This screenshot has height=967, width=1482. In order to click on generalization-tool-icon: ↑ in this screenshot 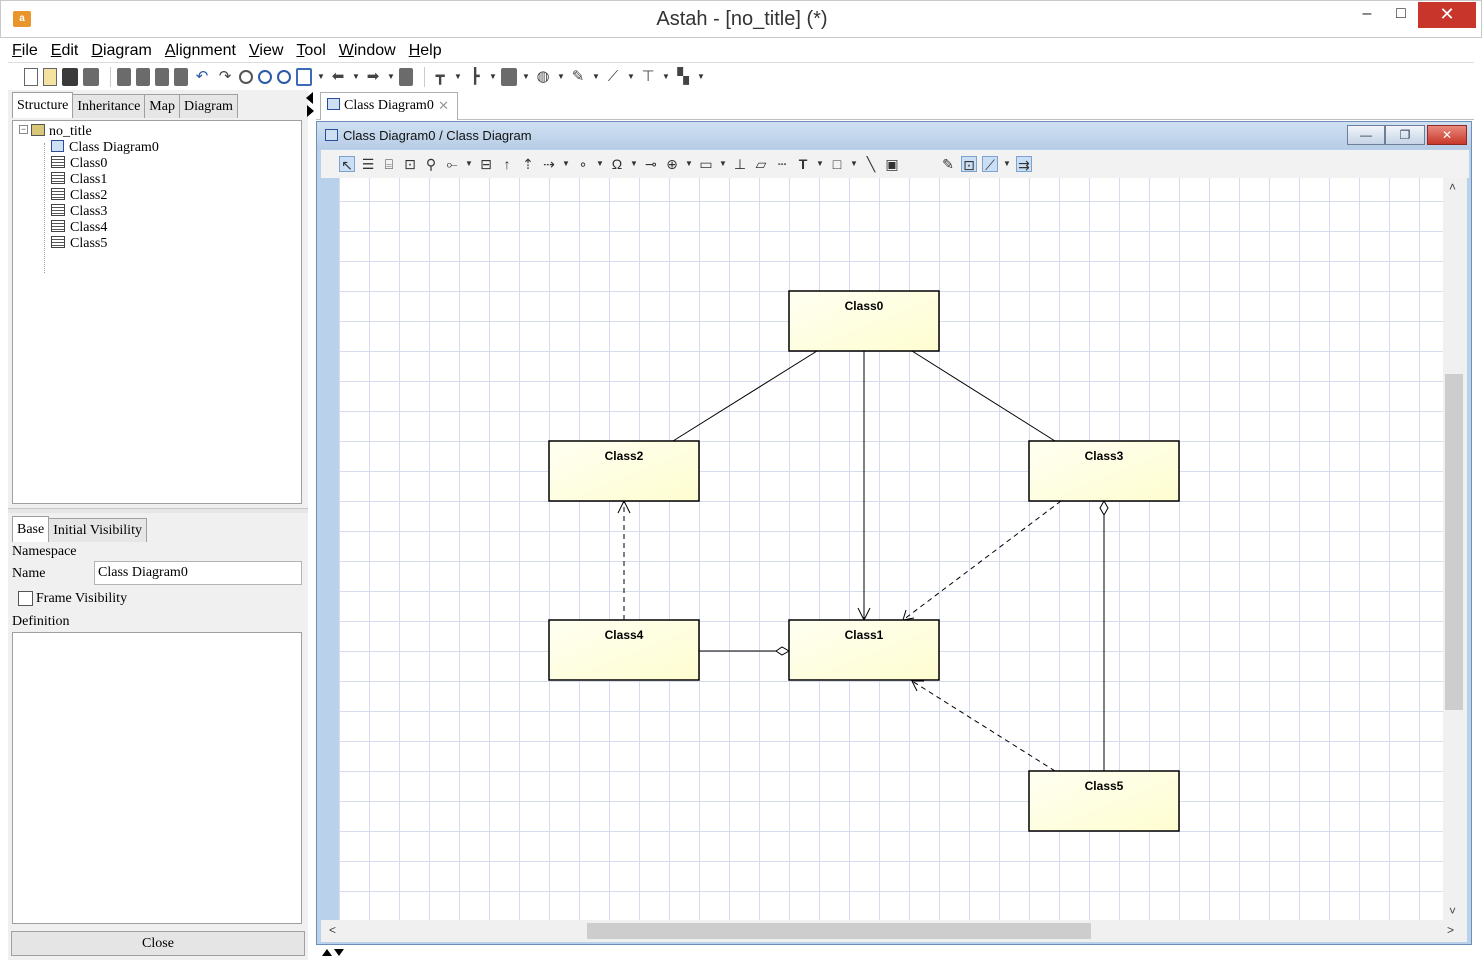, I will do `click(507, 164)`.